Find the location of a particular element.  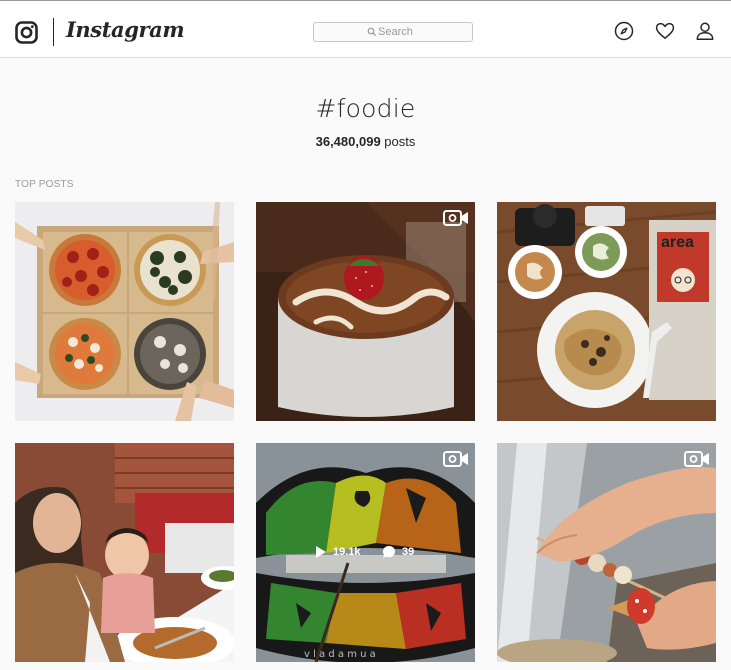

logo-divider is located at coordinates (53, 32).